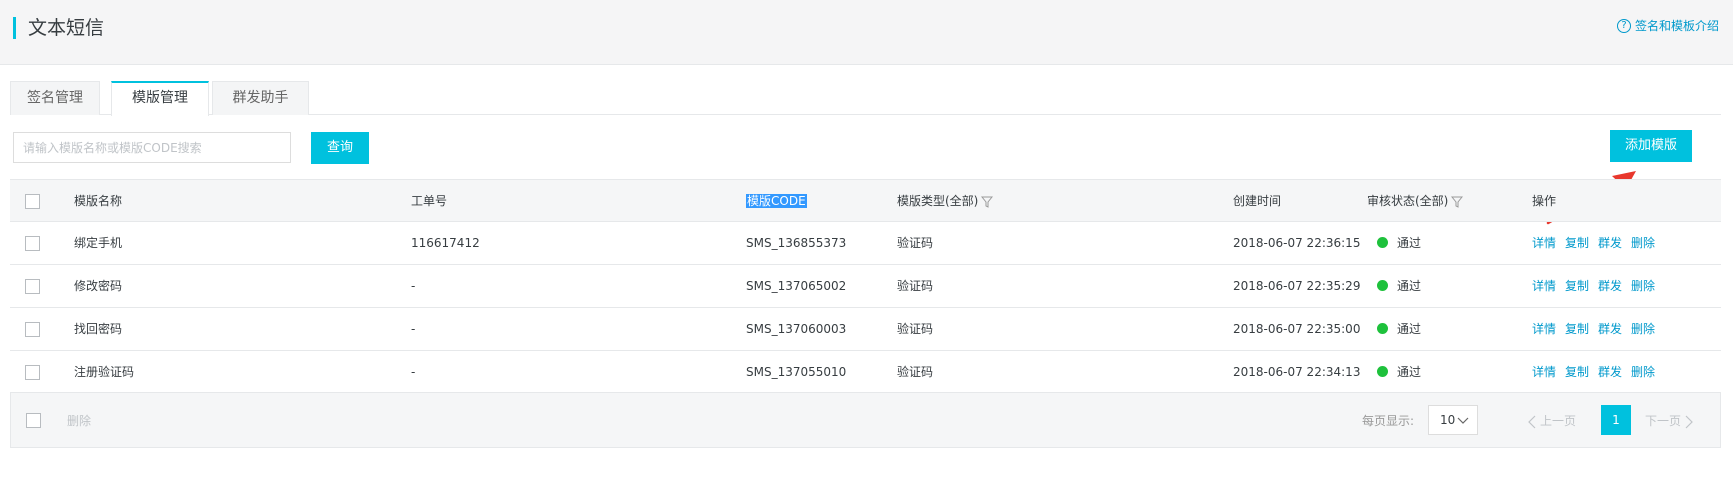 The image size is (1733, 487). Describe the element at coordinates (260, 98) in the screenshot. I see `tab-bulk-send: 群发助手` at that location.